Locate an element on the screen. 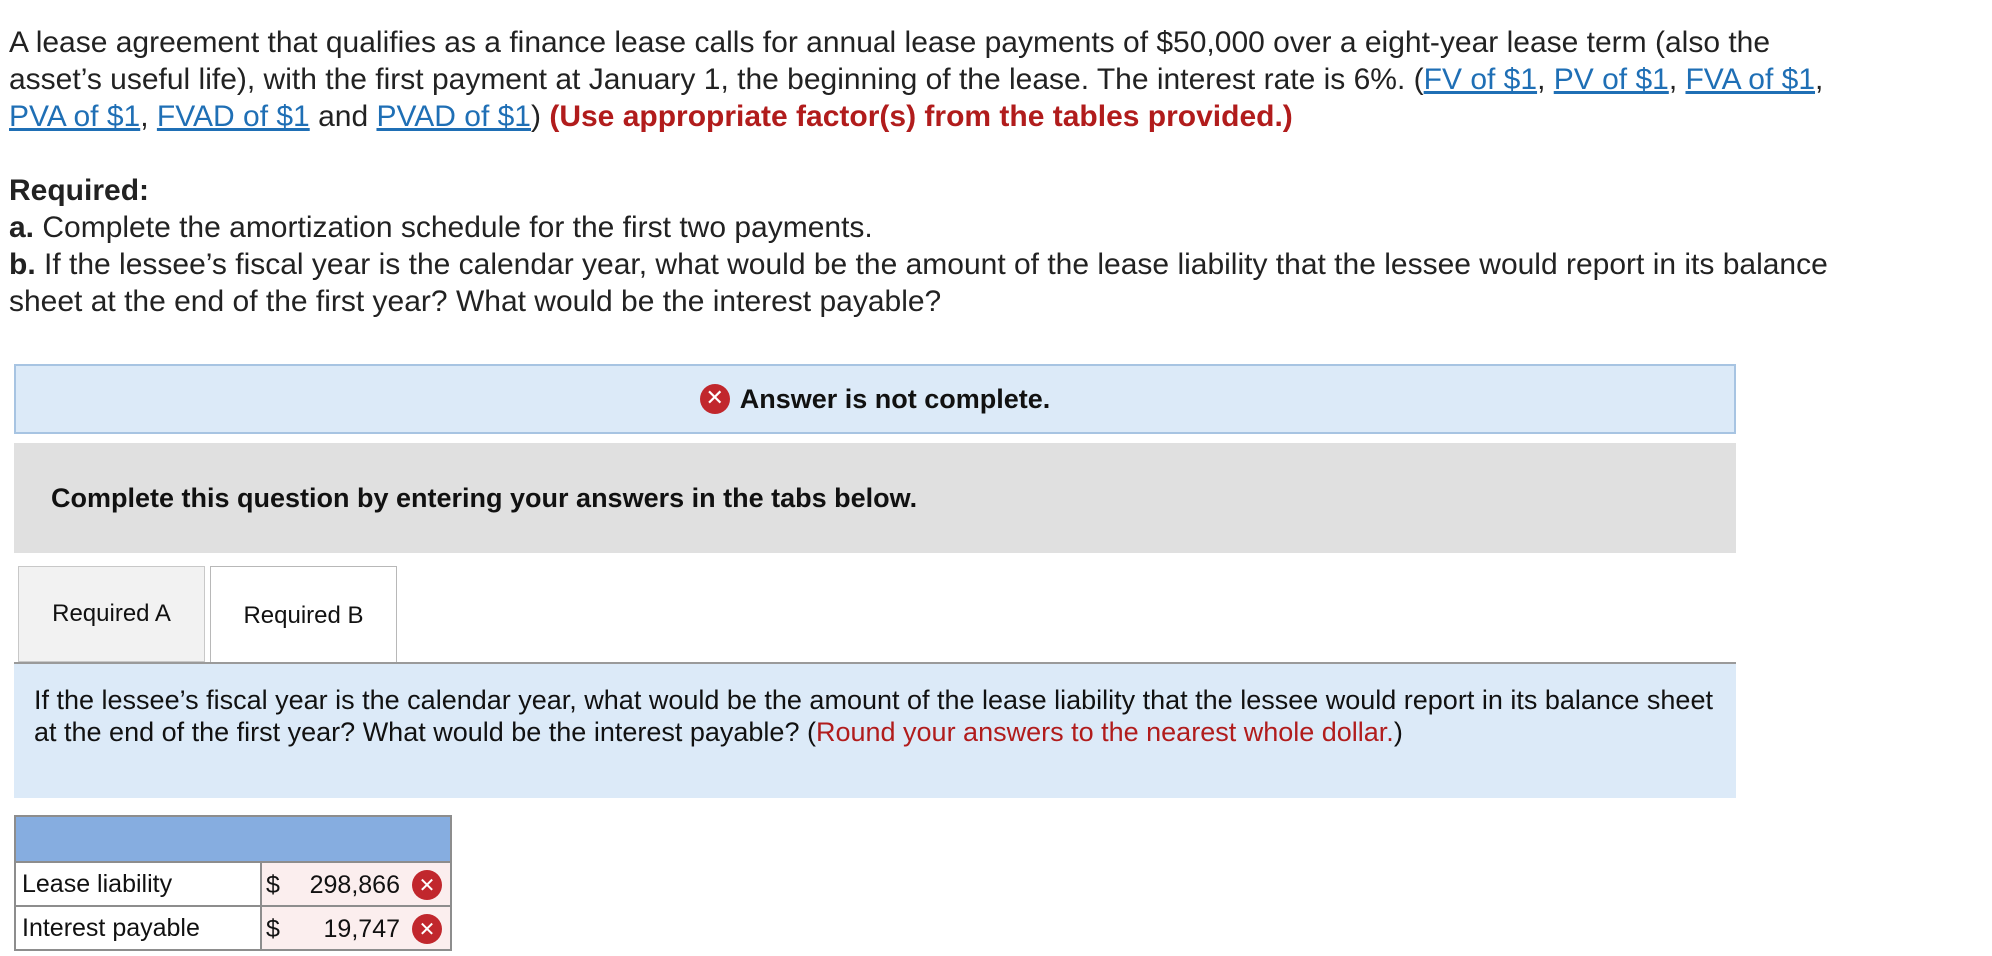  link-pvad: PVAD of $1 is located at coordinates (453, 116).